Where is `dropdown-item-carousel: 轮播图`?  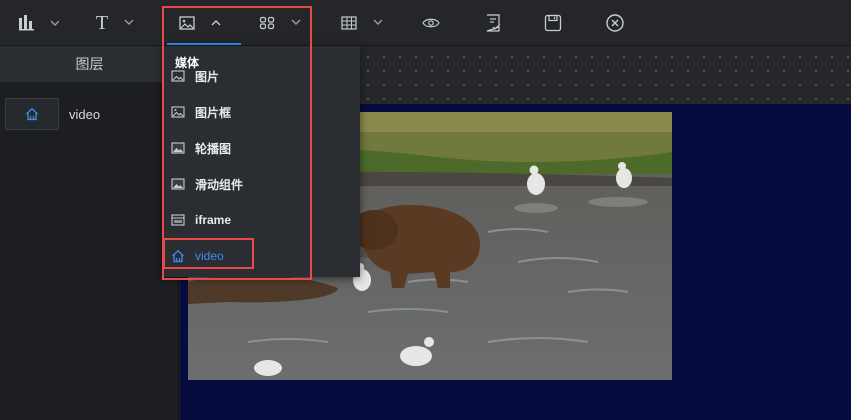 dropdown-item-carousel: 轮播图 is located at coordinates (261, 148).